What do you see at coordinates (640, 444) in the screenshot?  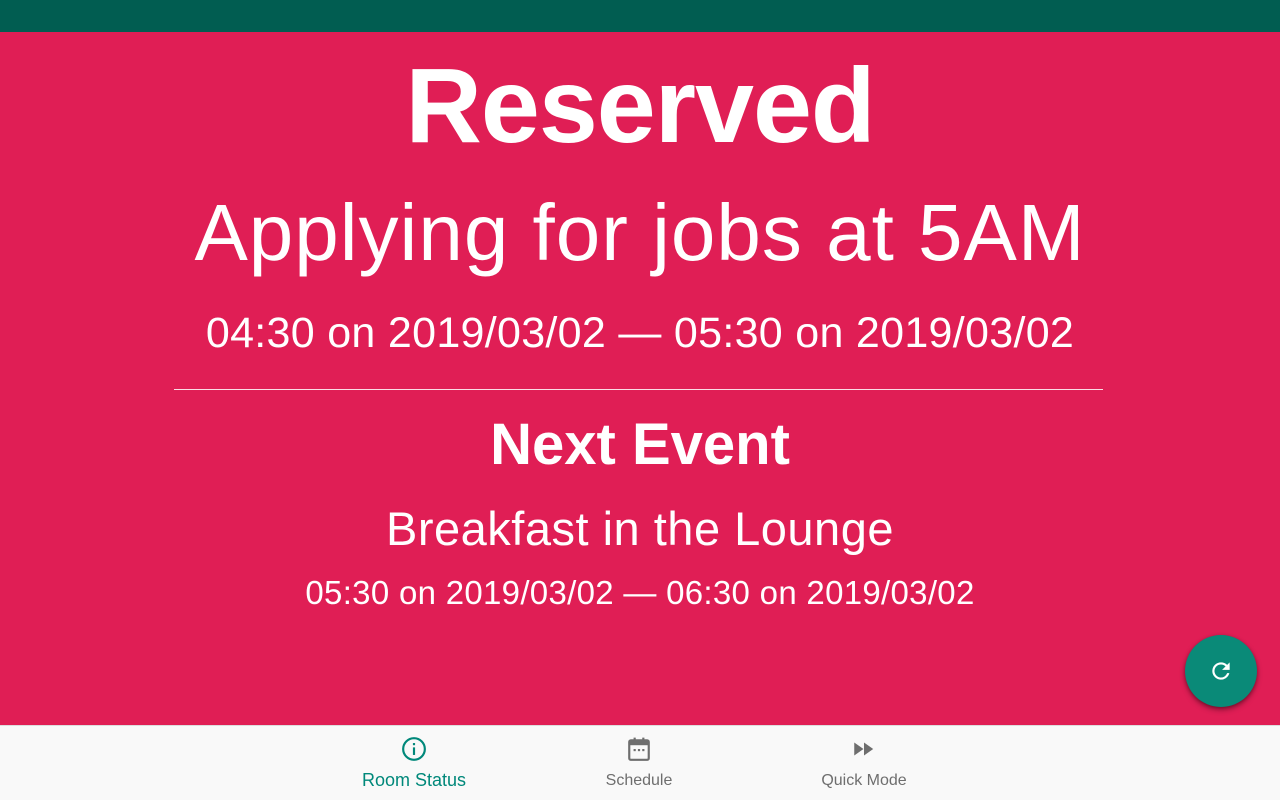 I see `next-event-heading: Next Event` at bounding box center [640, 444].